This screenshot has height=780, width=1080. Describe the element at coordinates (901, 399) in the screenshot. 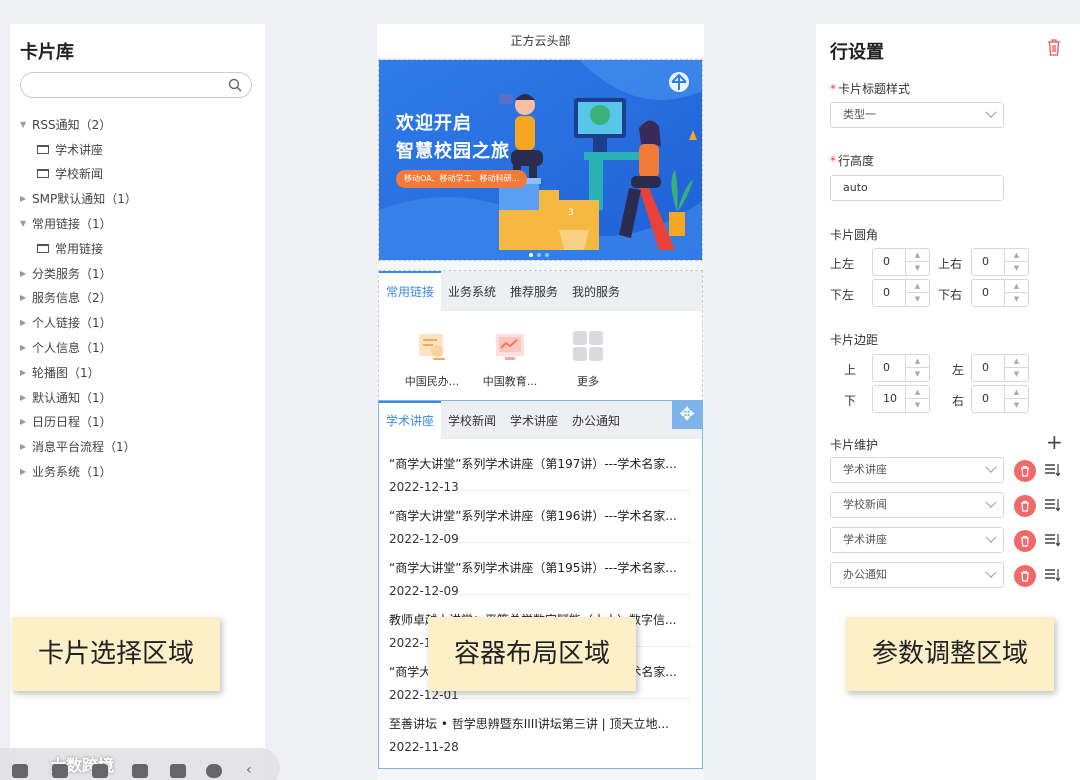

I see `number-stepper: 10 ▲ ▼` at that location.